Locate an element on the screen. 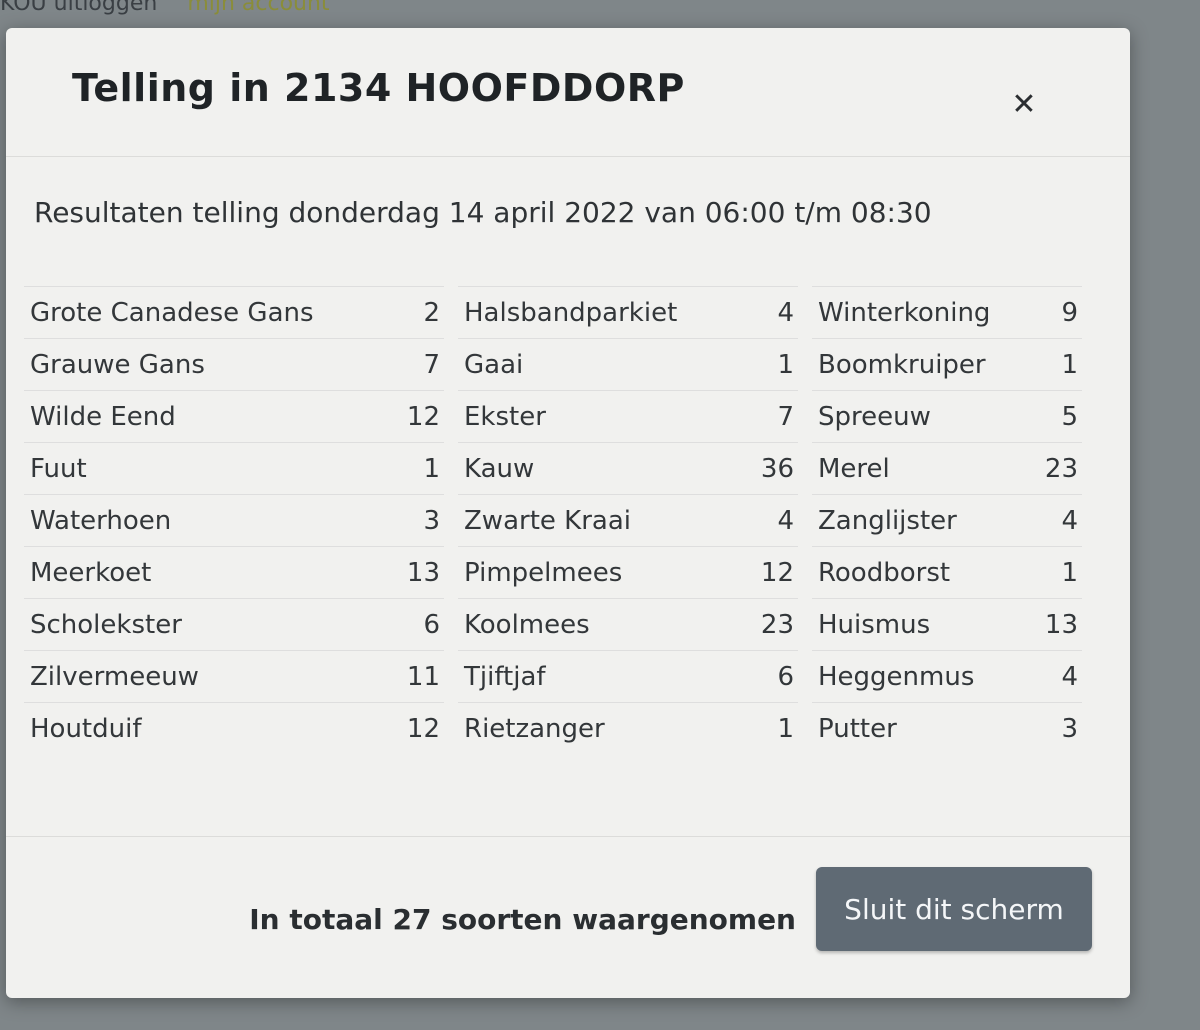 This screenshot has height=1030, width=1200. species-row: Tjiftjaf 6 is located at coordinates (628, 676).